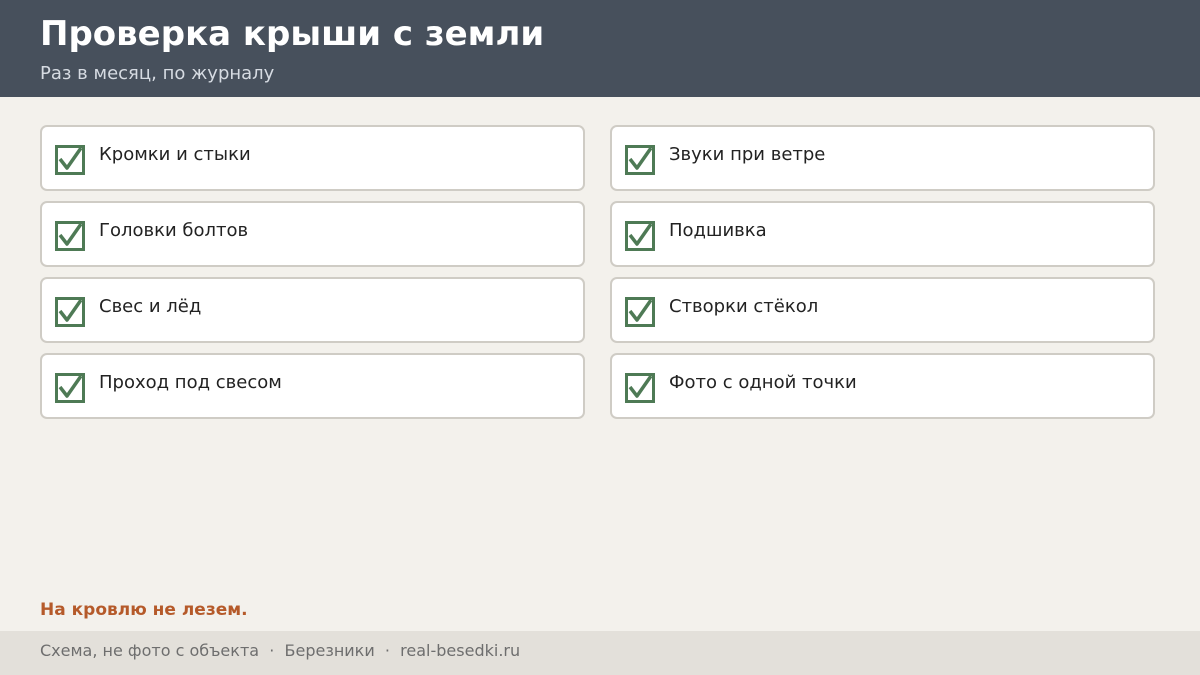 This screenshot has width=1200, height=675. Describe the element at coordinates (312, 386) in the screenshot. I see `checklist-item: Проход под свесом` at that location.